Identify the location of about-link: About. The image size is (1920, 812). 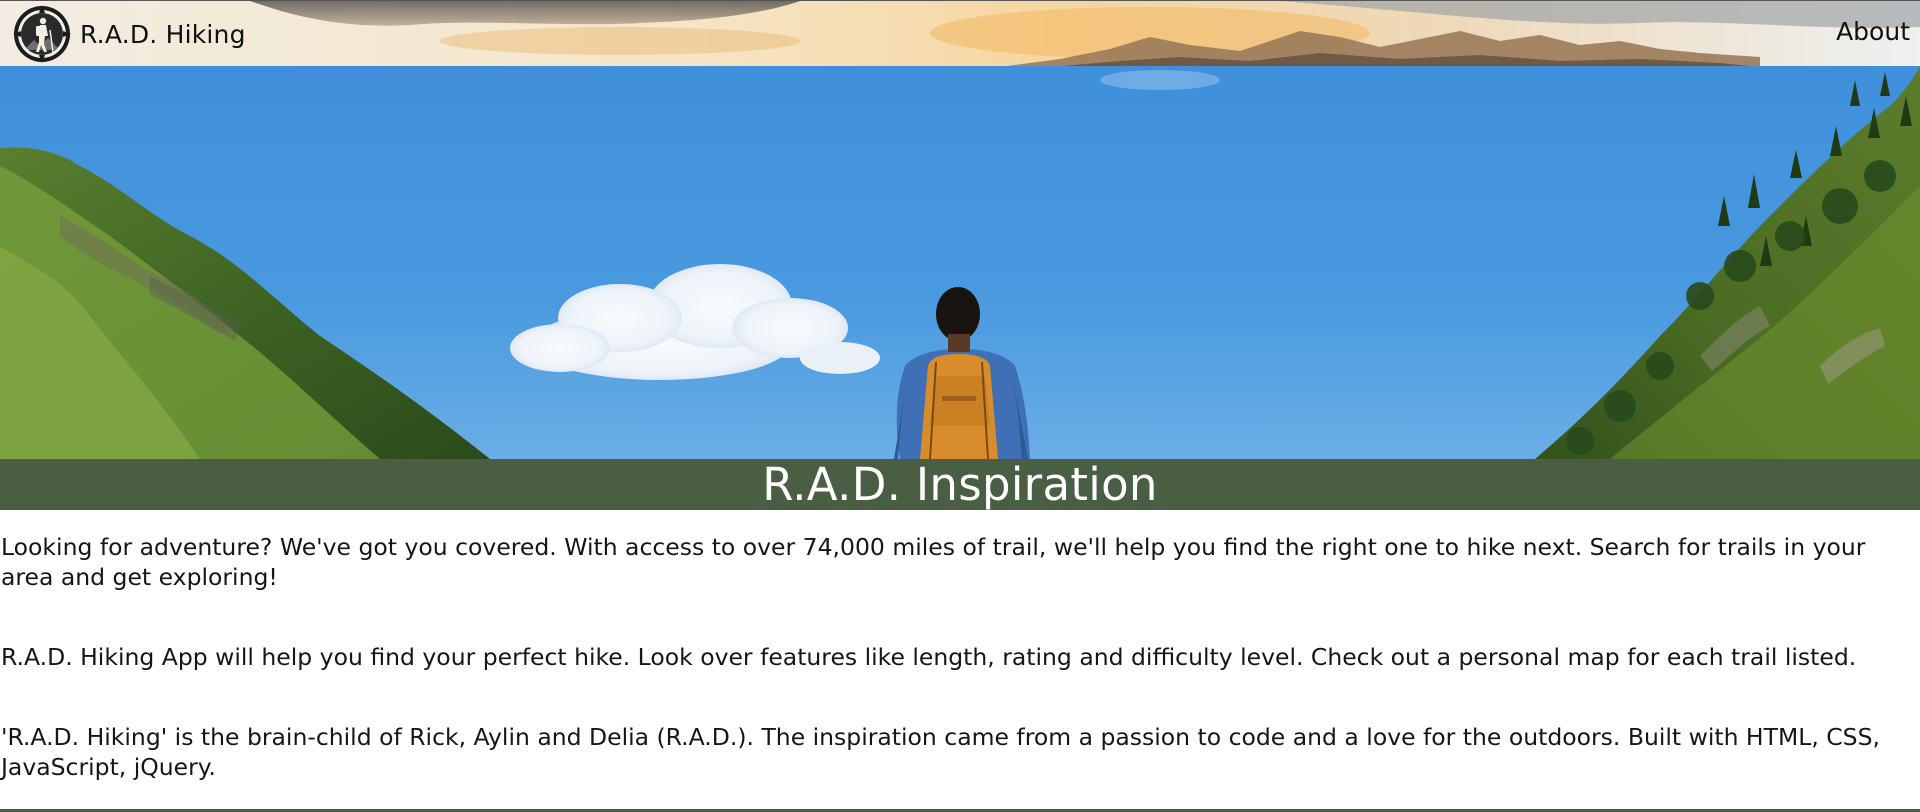
(1873, 31).